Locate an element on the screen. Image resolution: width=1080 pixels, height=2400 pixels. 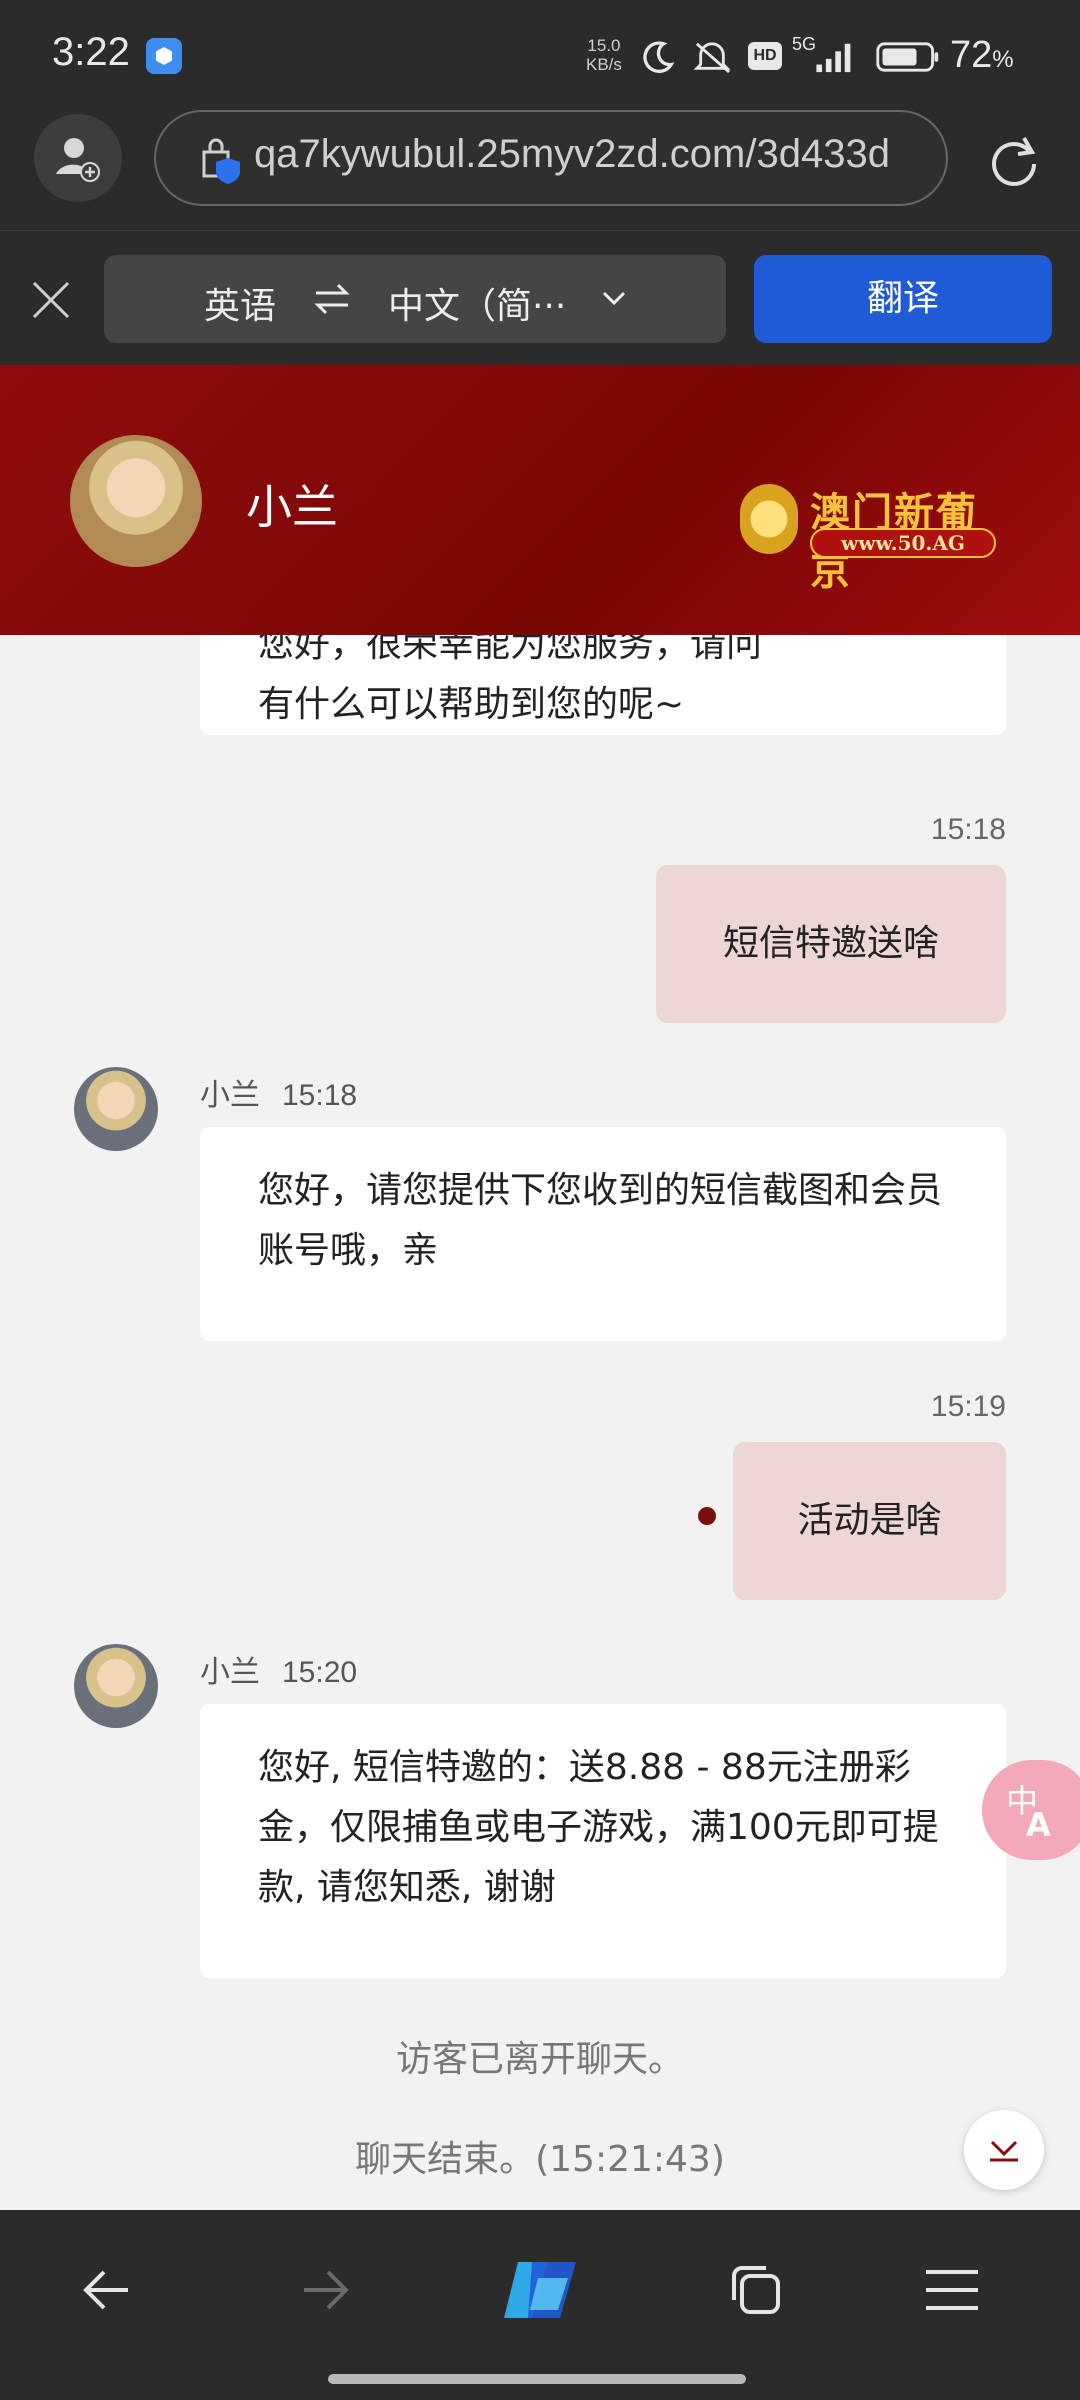
brand-url: www.50.AG is located at coordinates (903, 543).